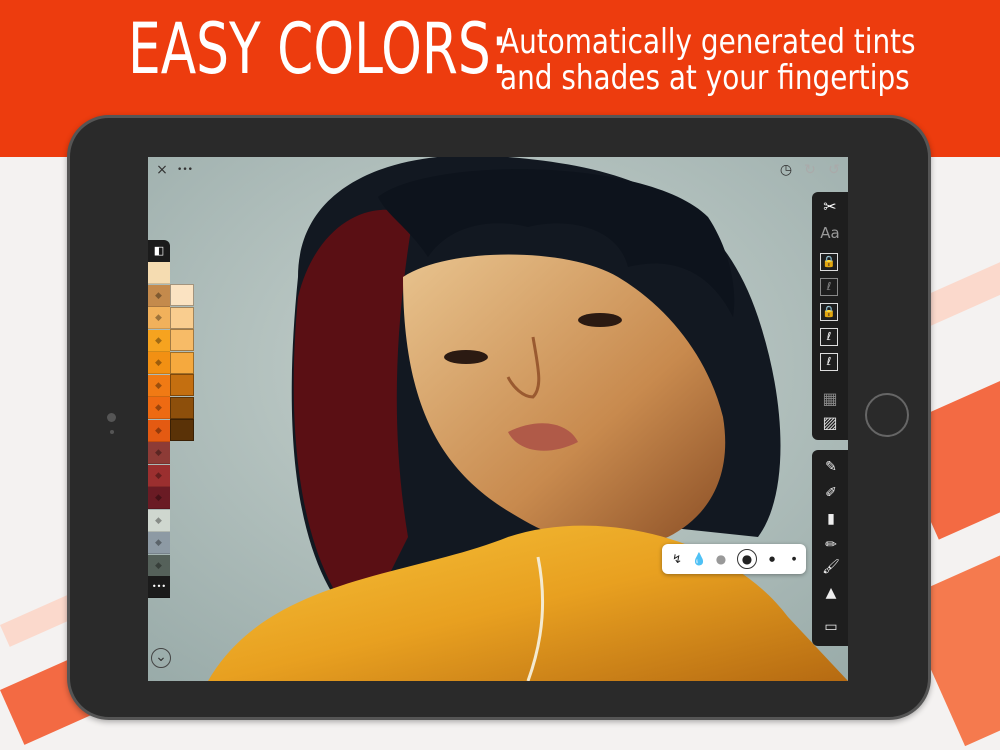  What do you see at coordinates (786, 171) in the screenshot?
I see `timer-icon: ◷` at bounding box center [786, 171].